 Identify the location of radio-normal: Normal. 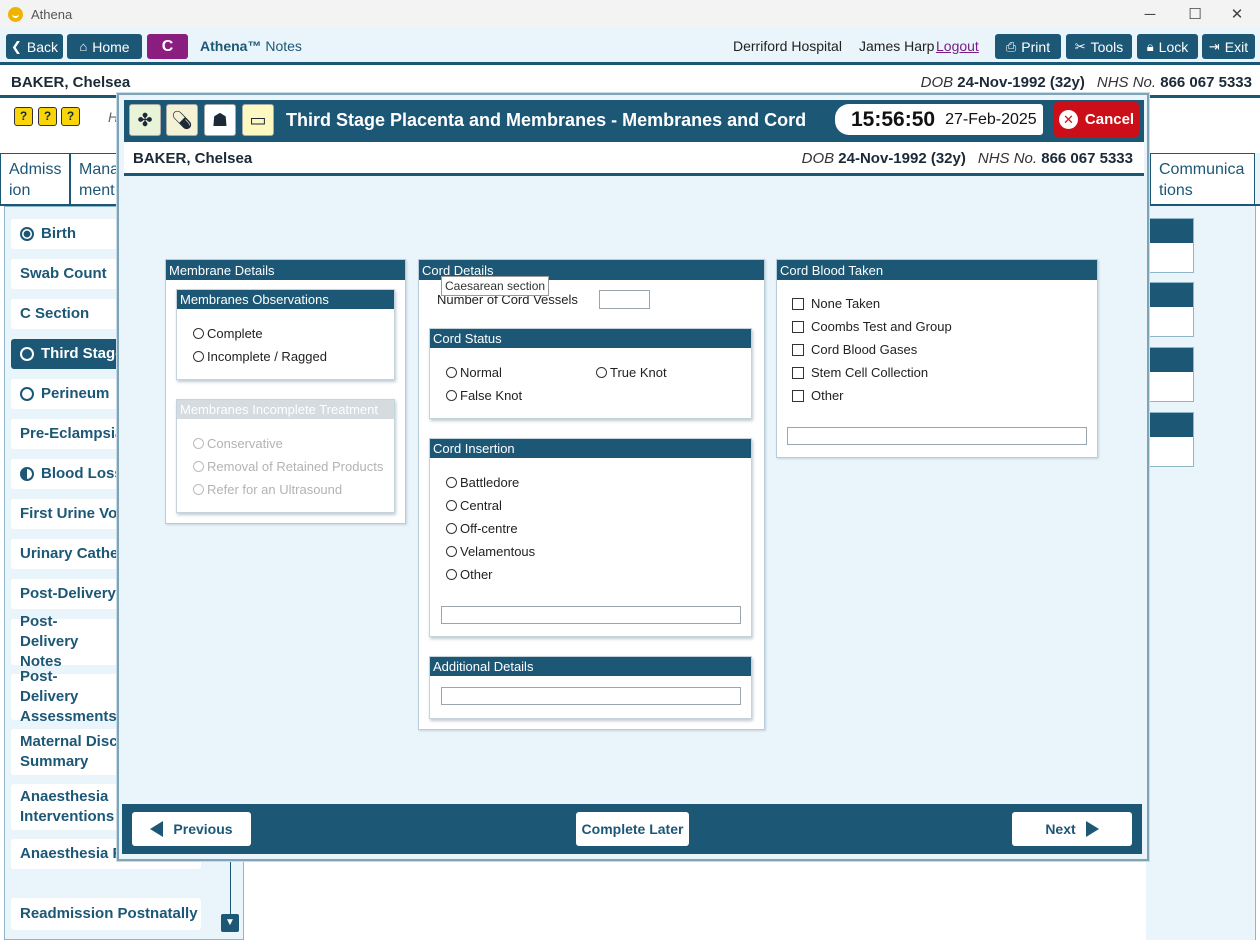
(474, 372).